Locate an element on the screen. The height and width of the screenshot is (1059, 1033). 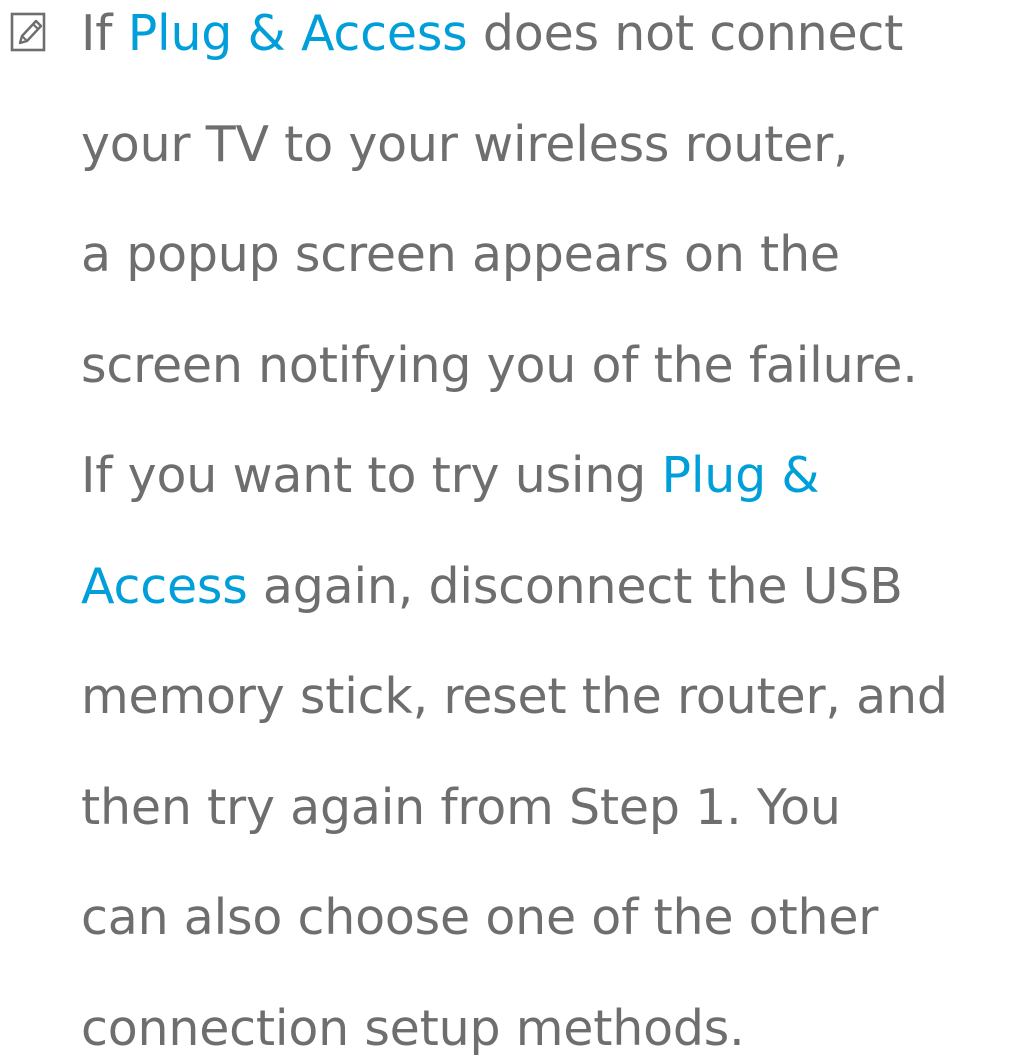
note-line: Access again, disconnect the USB is located at coordinates (492, 587).